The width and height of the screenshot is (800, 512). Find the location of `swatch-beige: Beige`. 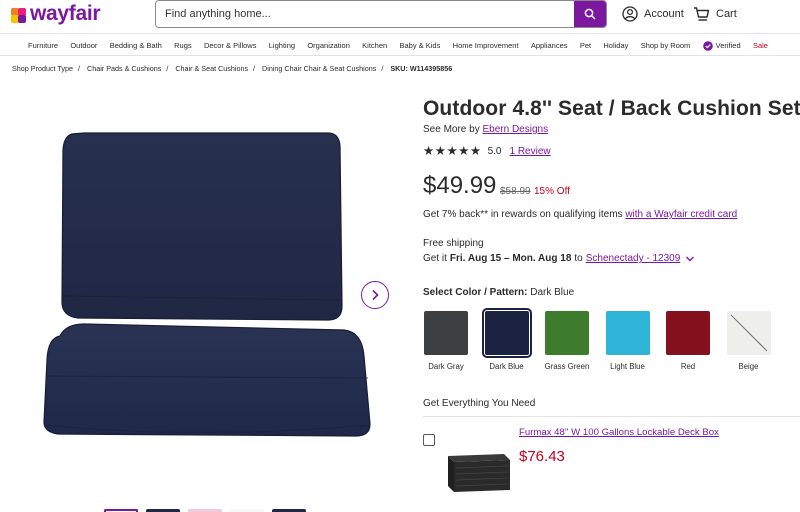

swatch-beige: Beige is located at coordinates (748, 341).